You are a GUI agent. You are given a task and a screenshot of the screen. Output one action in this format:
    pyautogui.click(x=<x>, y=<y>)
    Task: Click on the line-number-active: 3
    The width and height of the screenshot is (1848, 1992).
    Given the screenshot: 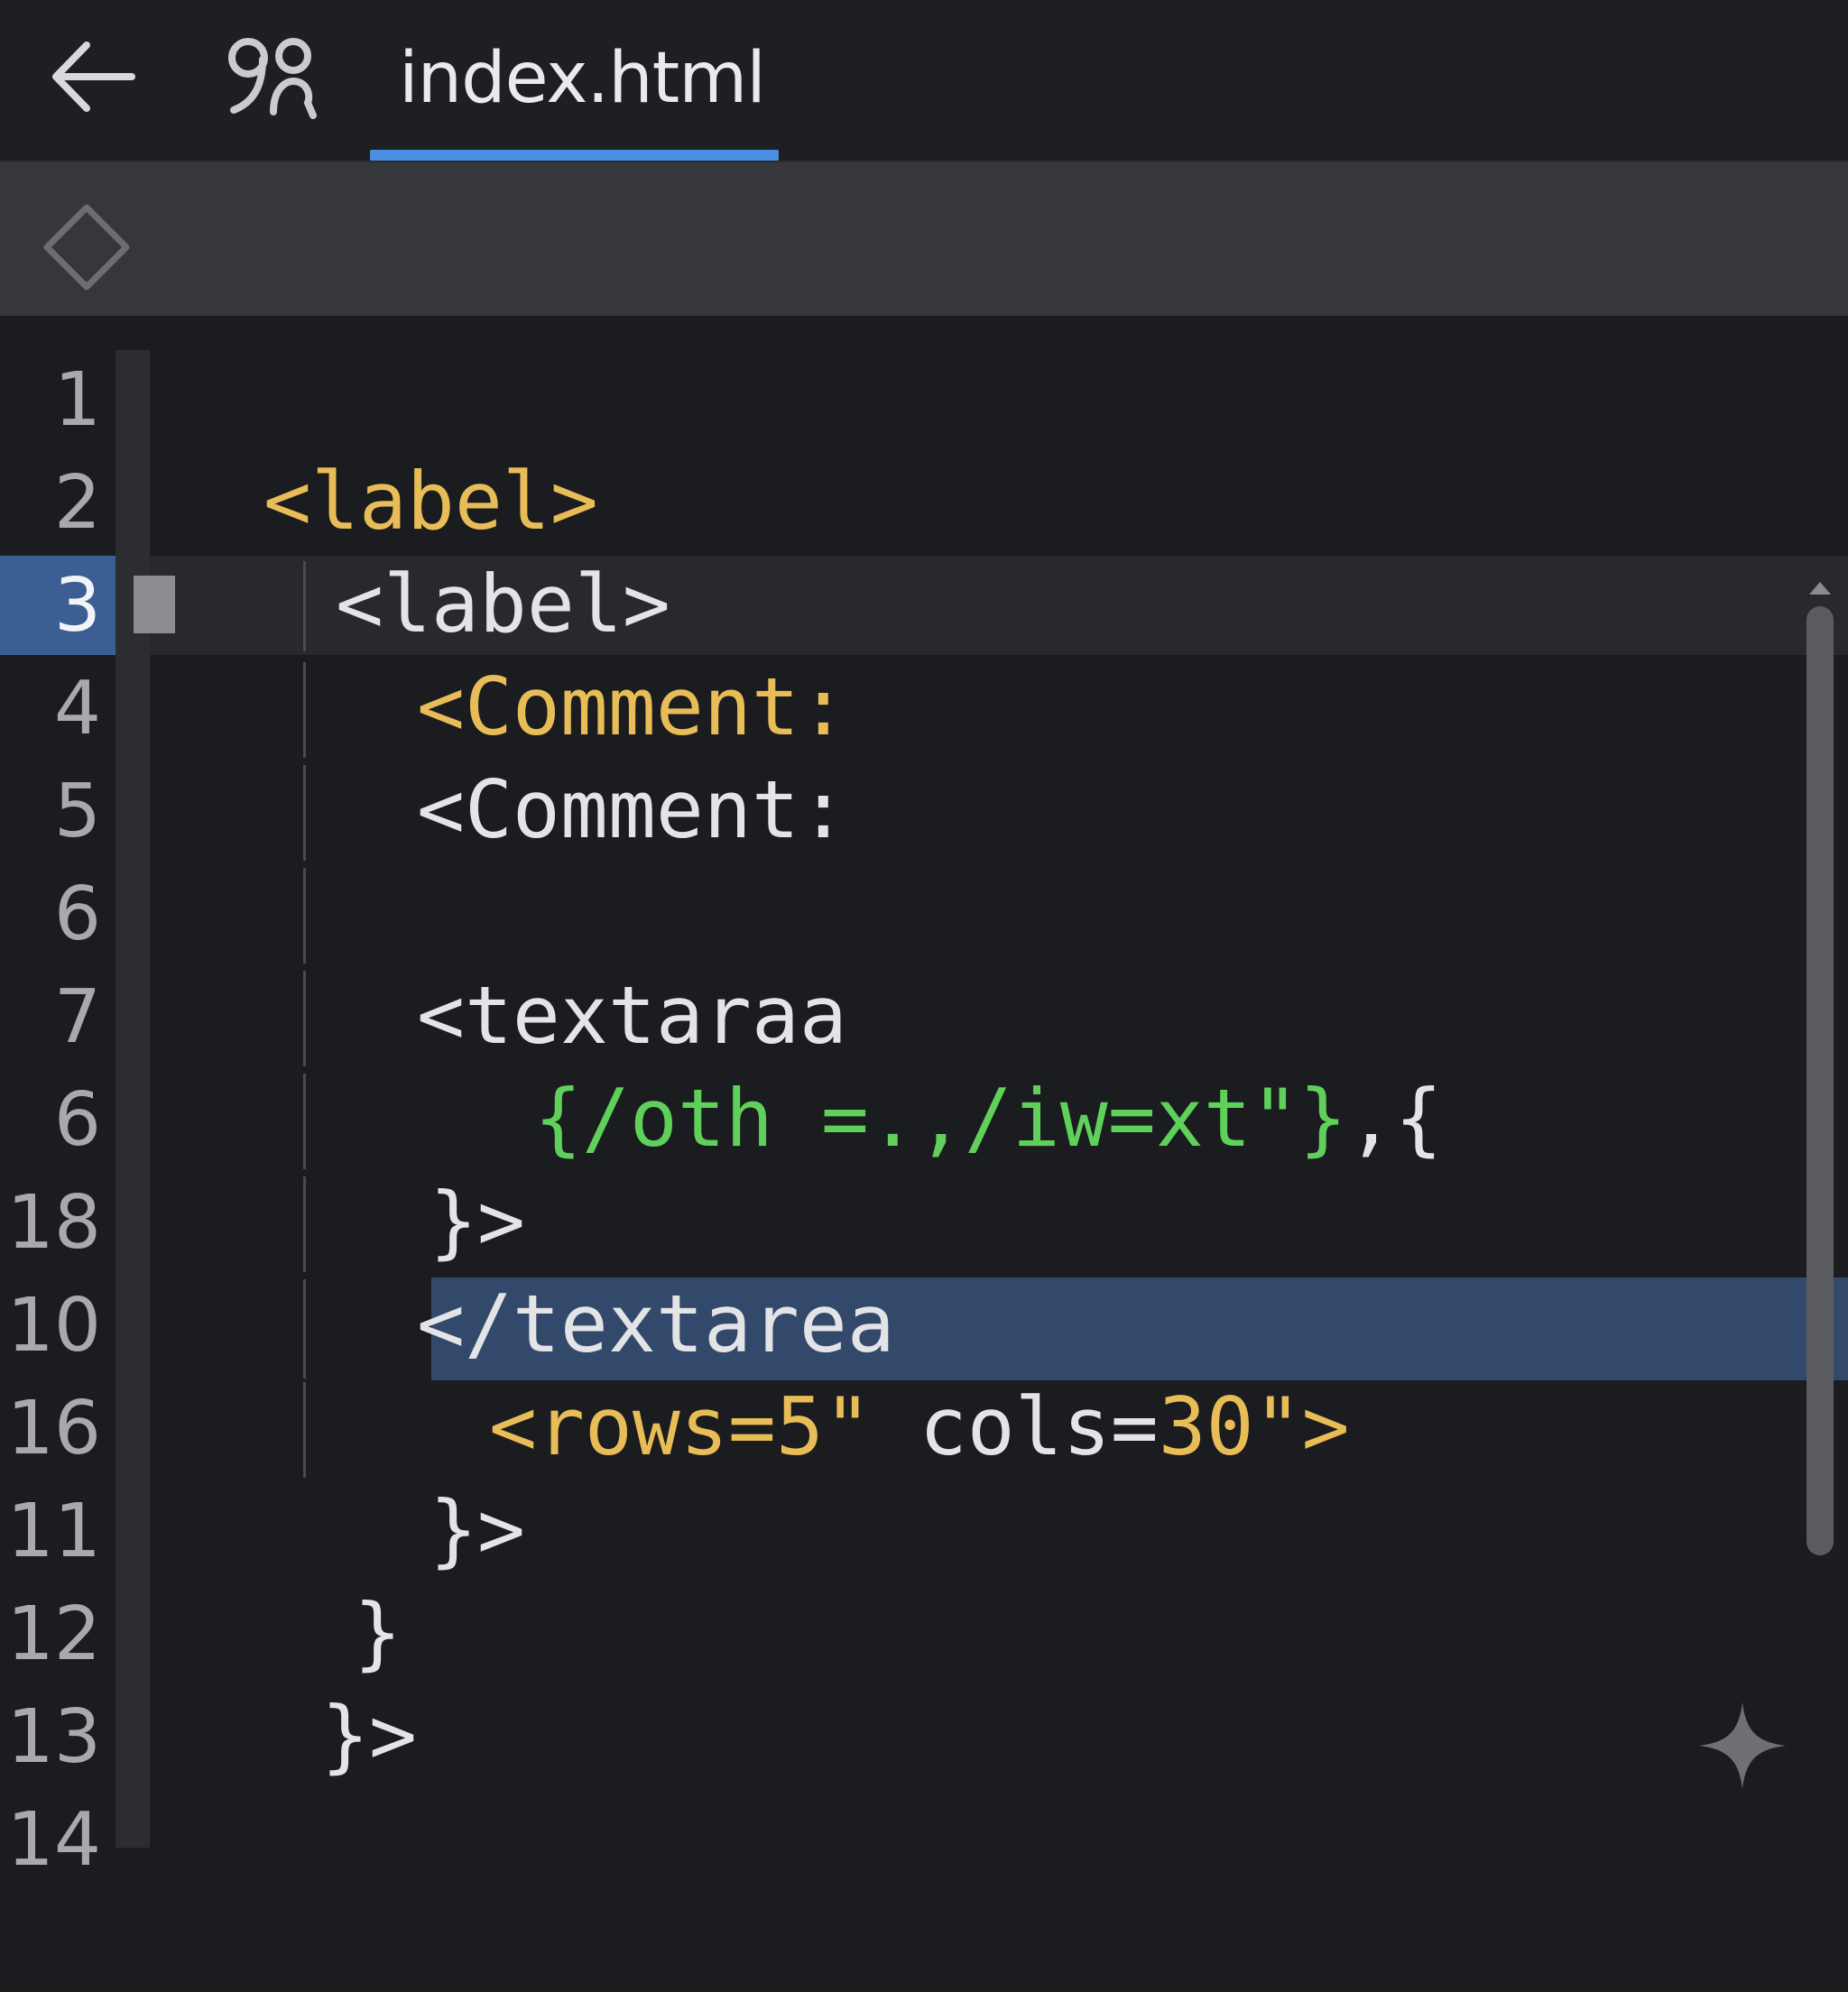 What is the action you would take?
    pyautogui.click(x=77, y=606)
    